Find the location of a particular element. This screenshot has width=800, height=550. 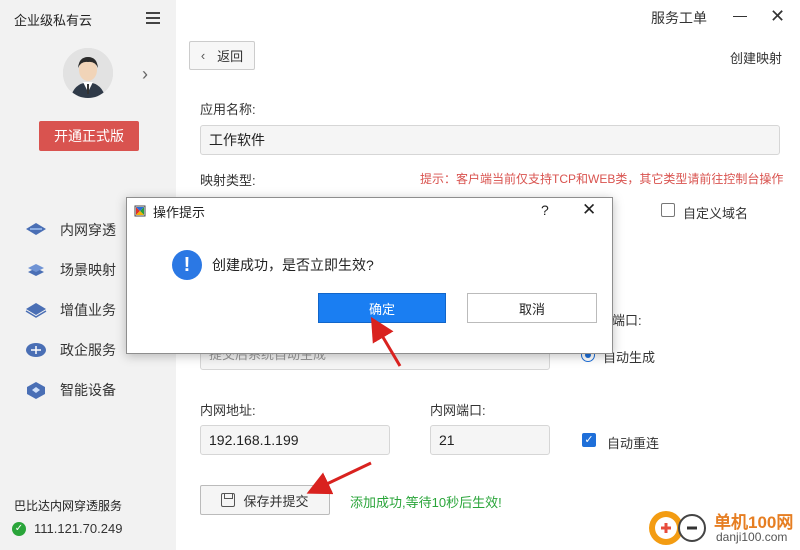

watermark-logo: 单机100网 danji100.com is located at coordinates (723, 528).